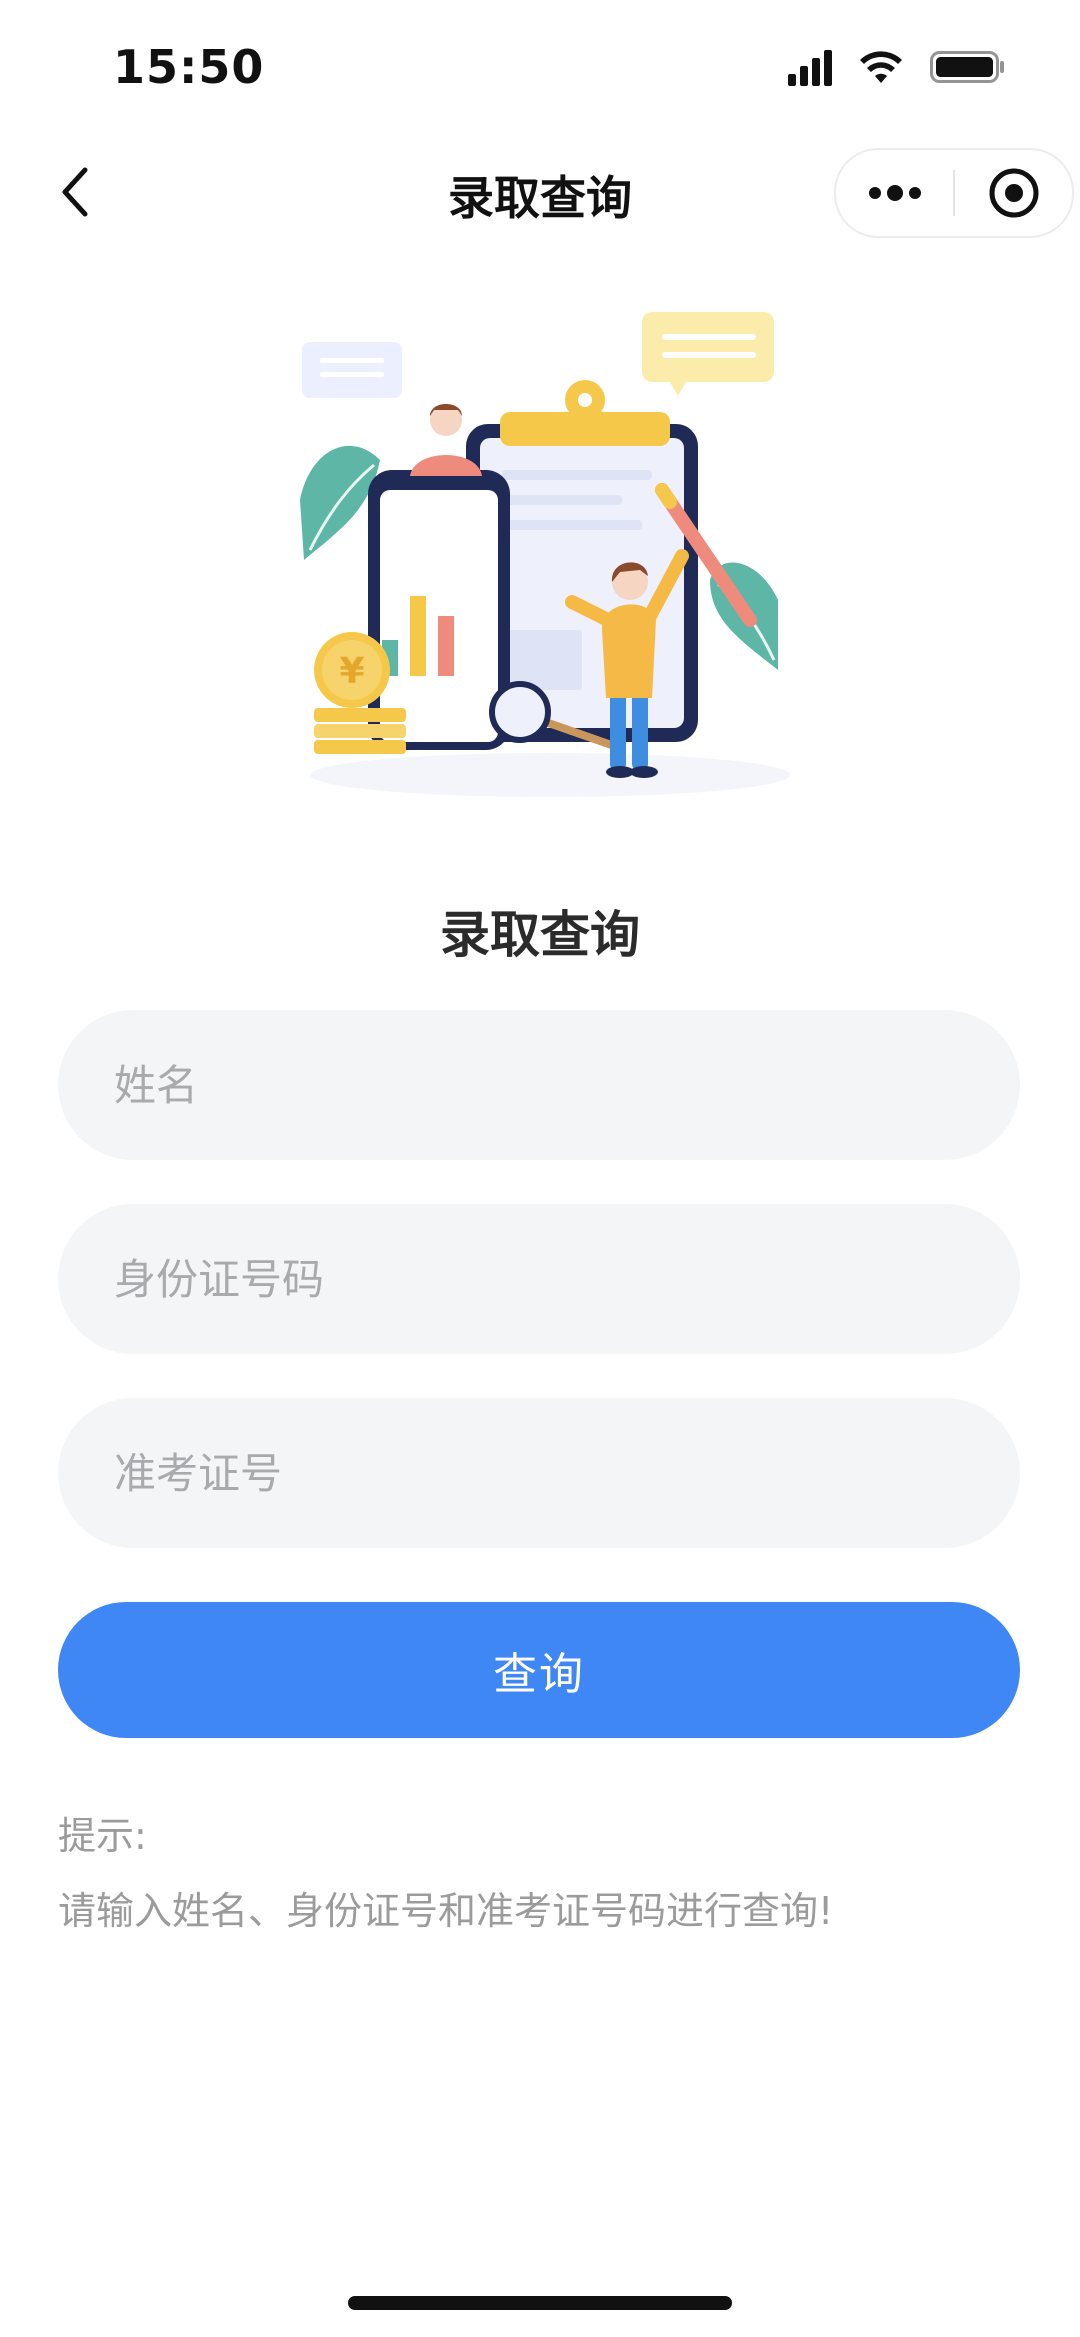 This screenshot has width=1080, height=2337. Describe the element at coordinates (540, 935) in the screenshot. I see `form-title: 录取查询` at that location.